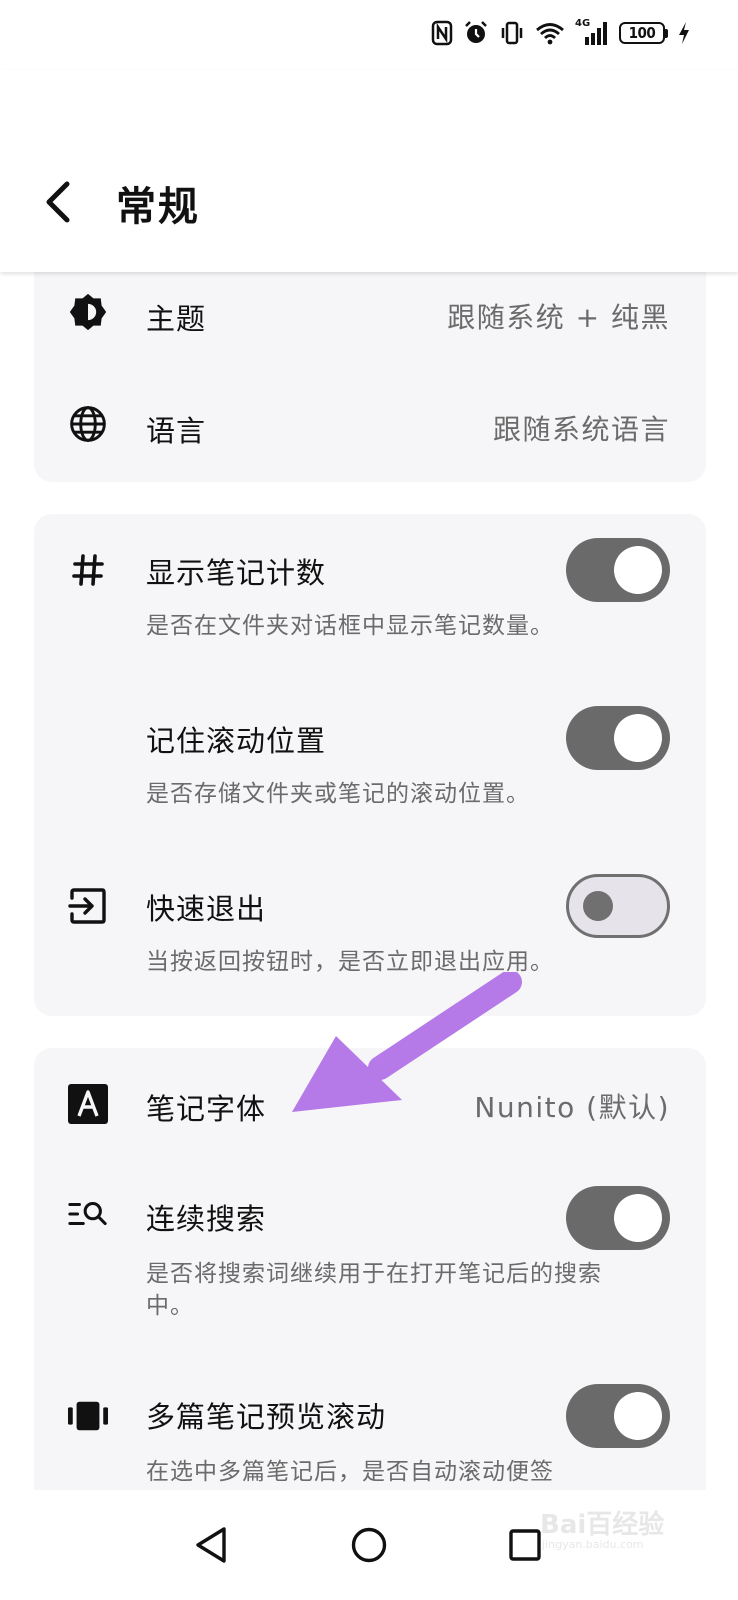  What do you see at coordinates (338, 794) in the screenshot?
I see `remember-scroll-desc: 是否存储文件夹或笔记的滚动位置。` at bounding box center [338, 794].